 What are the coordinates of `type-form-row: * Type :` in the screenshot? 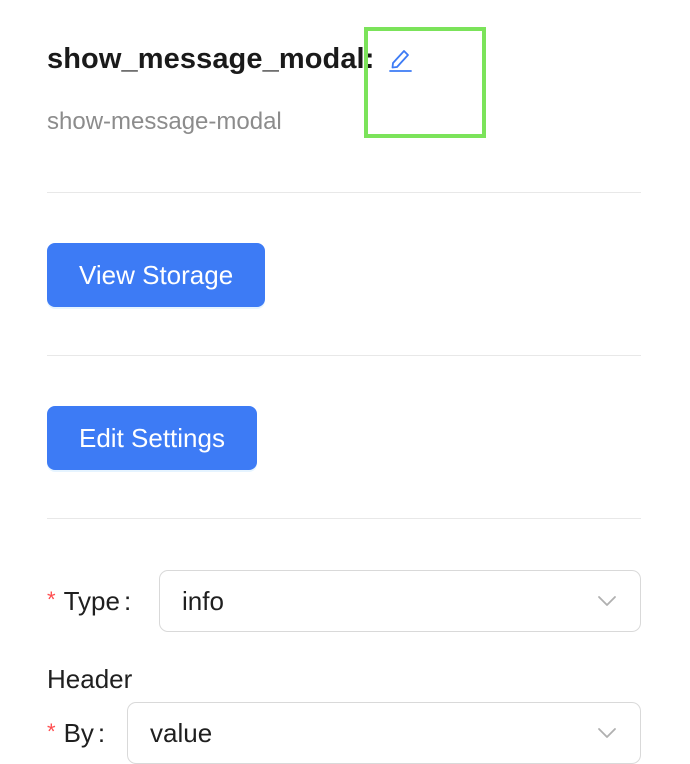 It's located at (90, 601).